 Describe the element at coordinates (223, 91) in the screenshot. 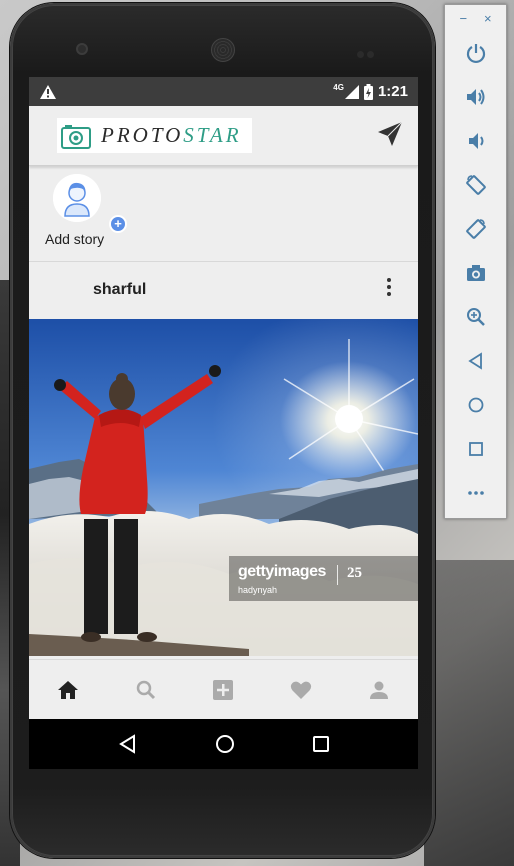

I see `status-bar: 4G 1:21` at that location.